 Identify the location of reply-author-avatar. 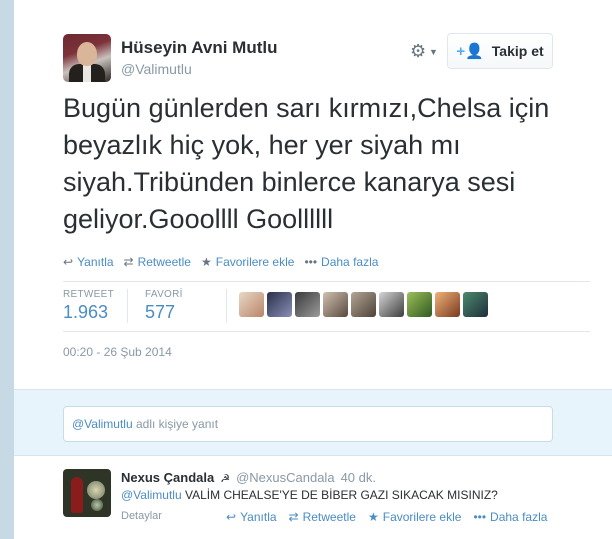
(87, 493).